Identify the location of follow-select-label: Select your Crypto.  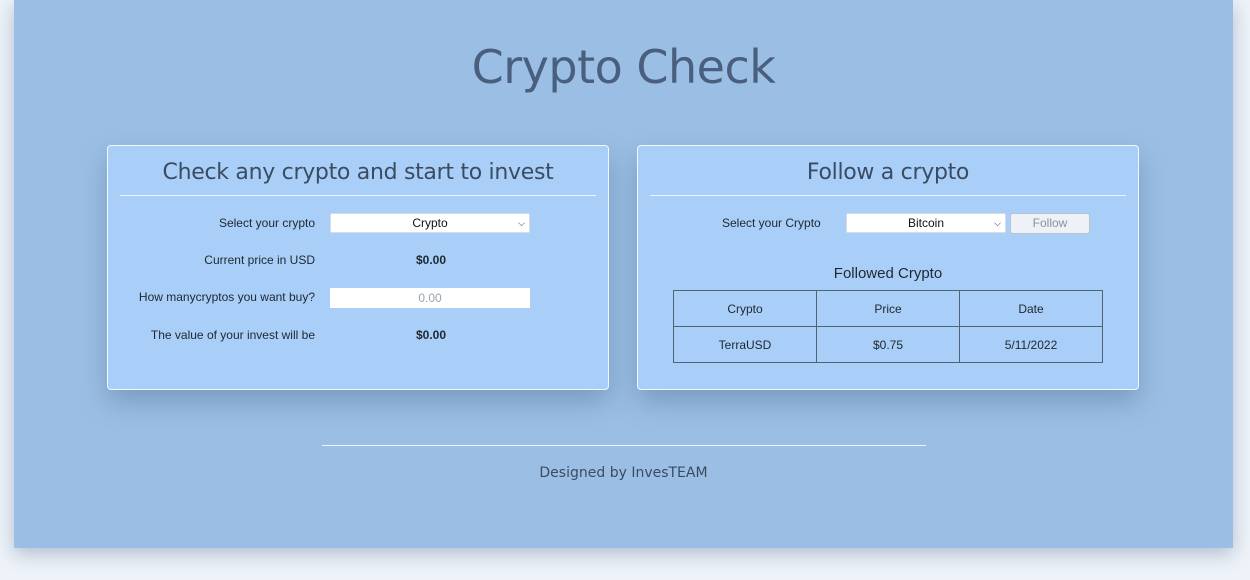
(771, 223).